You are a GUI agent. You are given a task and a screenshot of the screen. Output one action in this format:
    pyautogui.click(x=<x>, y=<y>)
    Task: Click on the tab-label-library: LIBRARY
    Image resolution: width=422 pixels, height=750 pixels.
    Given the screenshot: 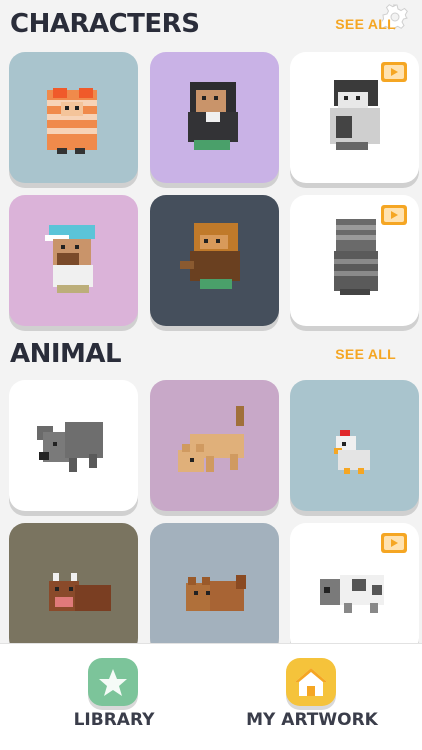 What is the action you would take?
    pyautogui.click(x=114, y=720)
    